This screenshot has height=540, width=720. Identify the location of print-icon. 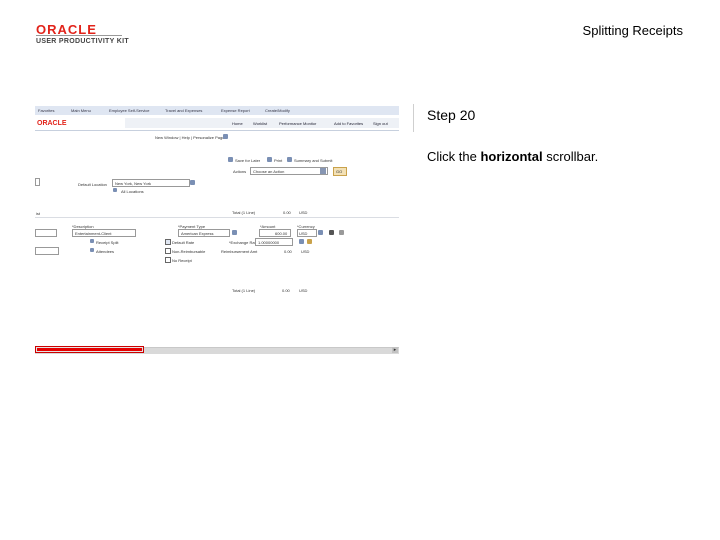
(269, 159).